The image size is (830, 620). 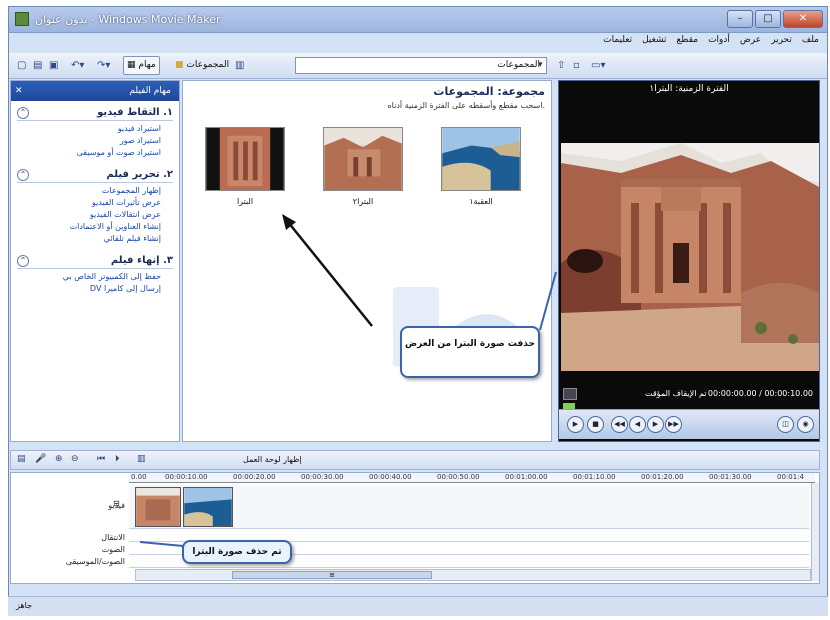 What do you see at coordinates (95, 561) in the screenshot?
I see `track-label-music: الصوت/الموسيقى` at bounding box center [95, 561].